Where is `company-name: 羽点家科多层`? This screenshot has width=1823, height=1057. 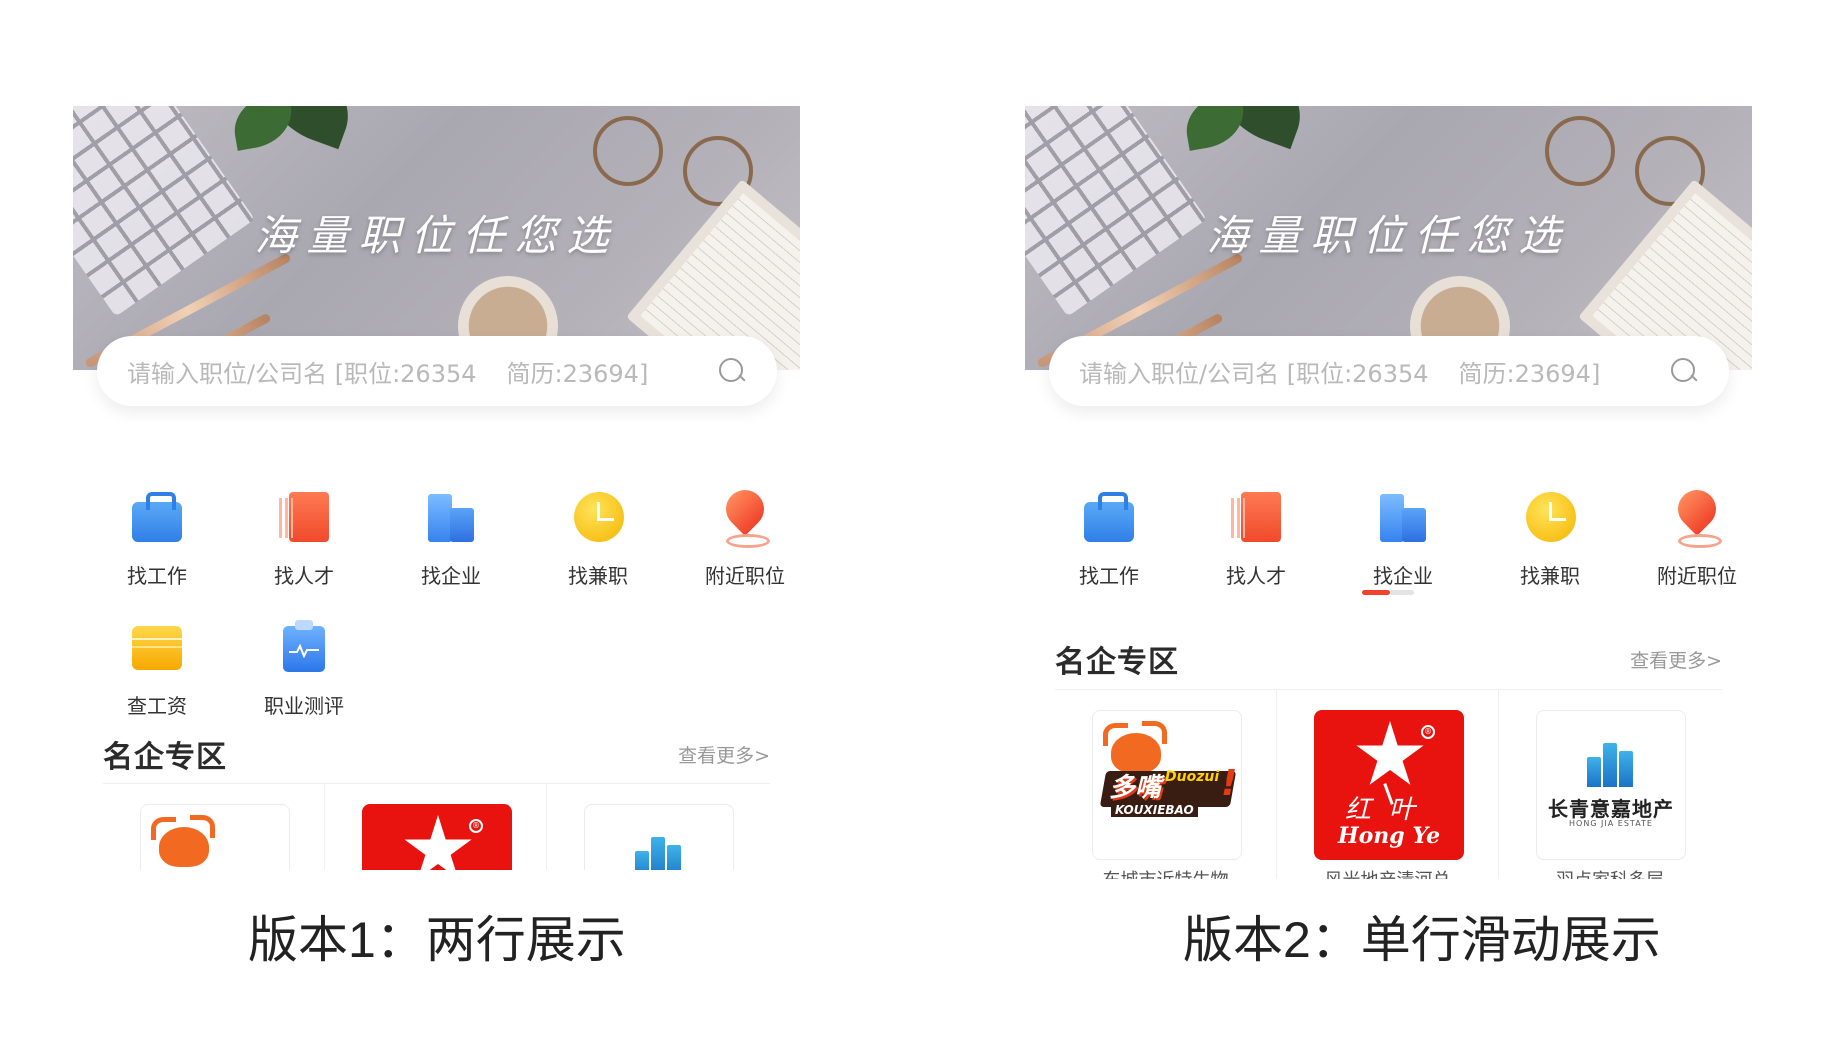 company-name: 羽点家科多层 is located at coordinates (1610, 874).